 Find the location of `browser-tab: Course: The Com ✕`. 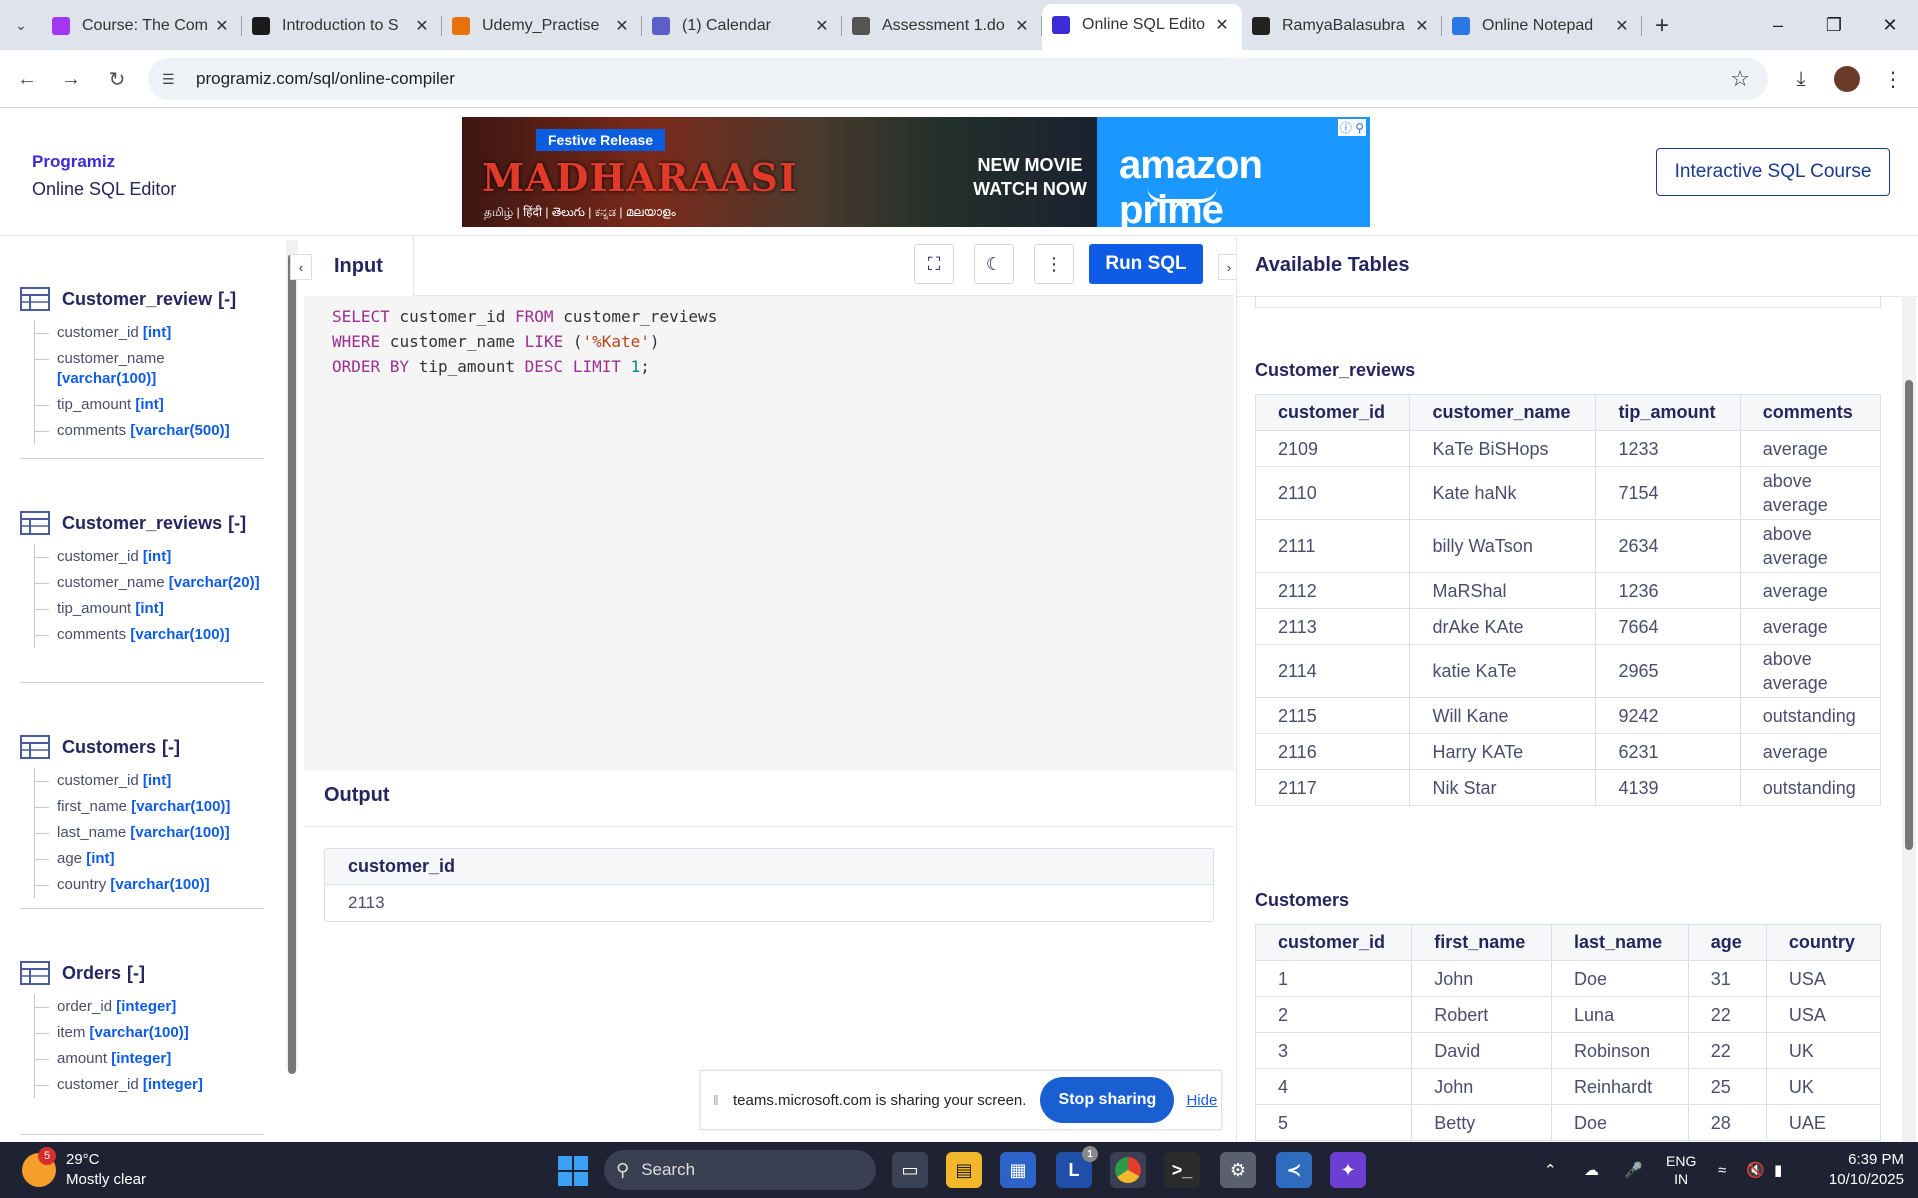

browser-tab: Course: The Com ✕ is located at coordinates (142, 26).